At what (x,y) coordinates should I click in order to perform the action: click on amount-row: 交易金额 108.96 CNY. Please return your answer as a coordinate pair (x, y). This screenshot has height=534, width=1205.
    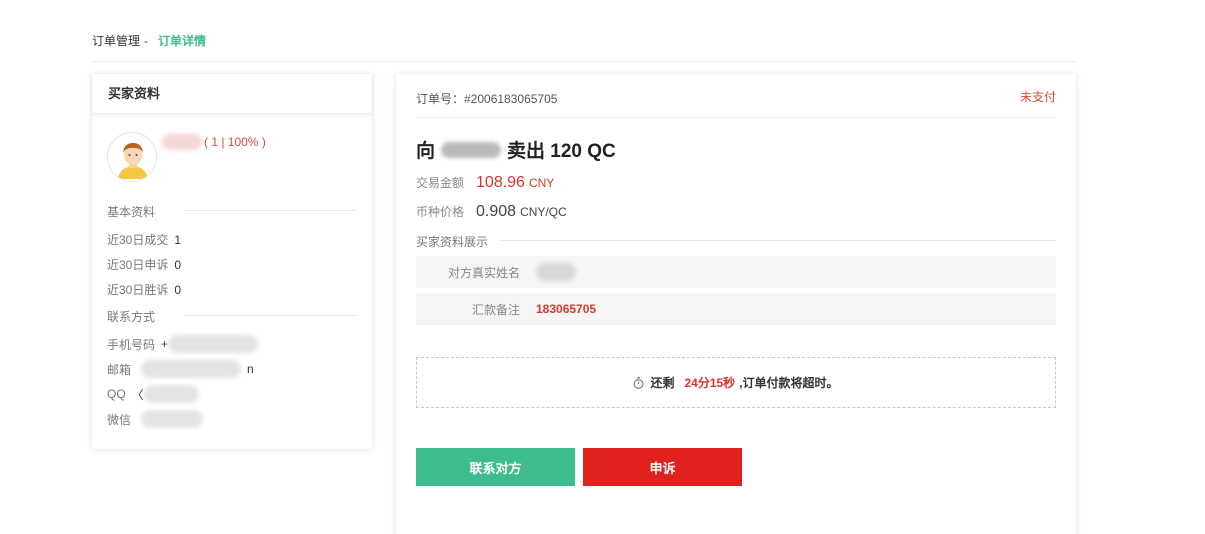
    Looking at the image, I should click on (485, 183).